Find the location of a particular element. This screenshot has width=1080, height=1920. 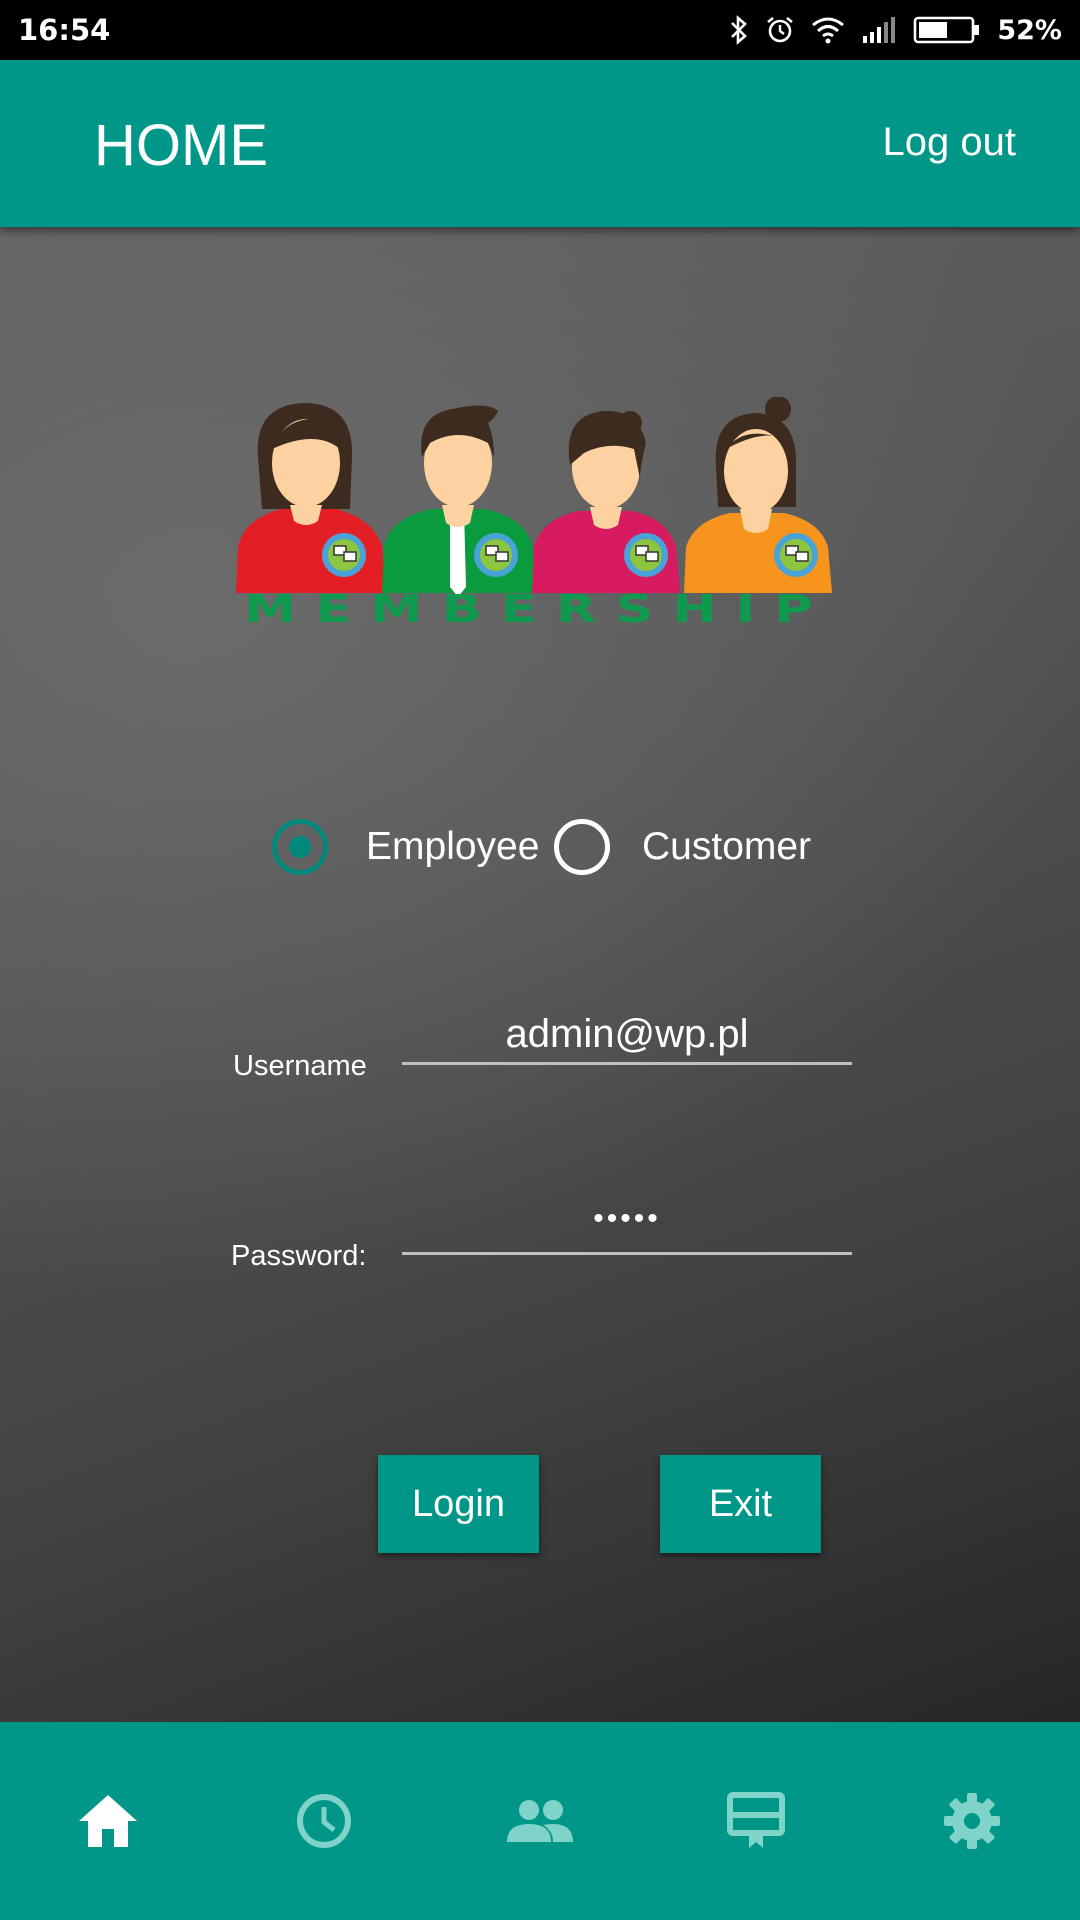

app-bar: HOME Log out is located at coordinates (540, 143).